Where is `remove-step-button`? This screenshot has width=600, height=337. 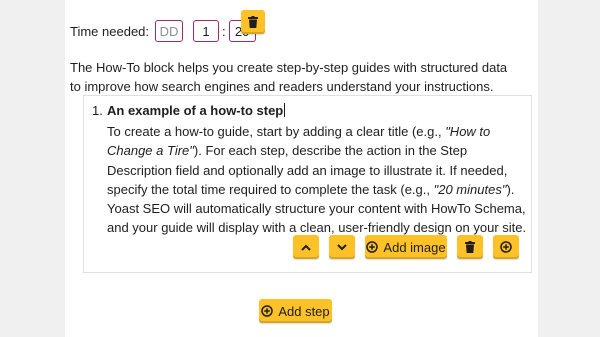 remove-step-button is located at coordinates (470, 247).